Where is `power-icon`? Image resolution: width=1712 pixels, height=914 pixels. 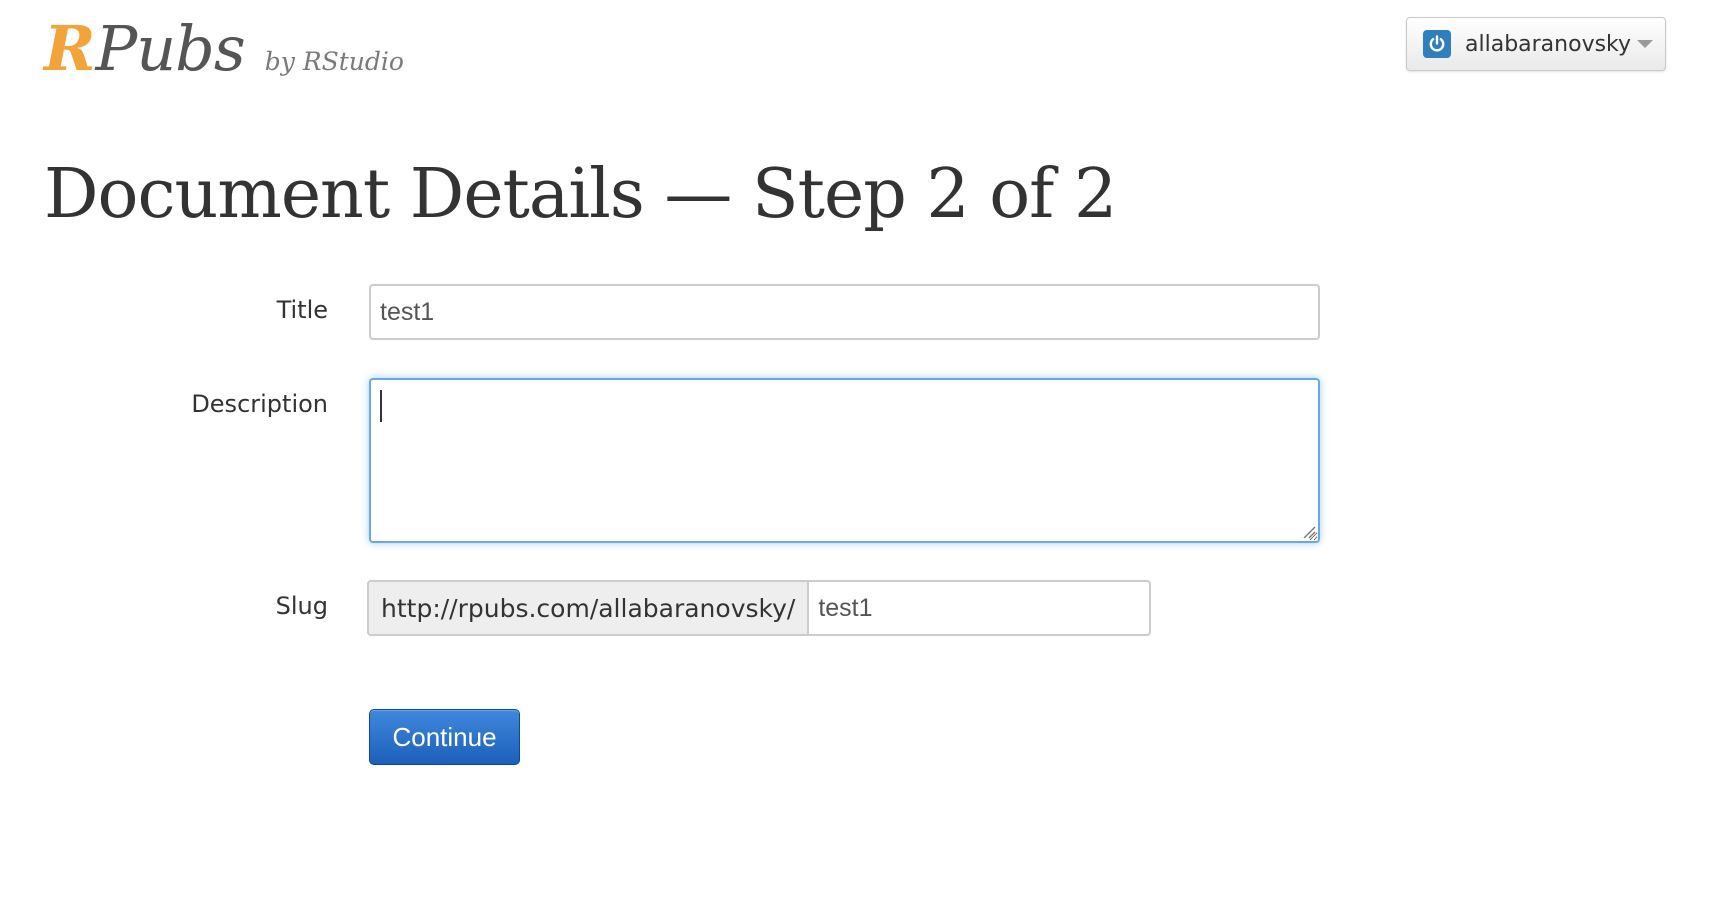 power-icon is located at coordinates (1437, 44).